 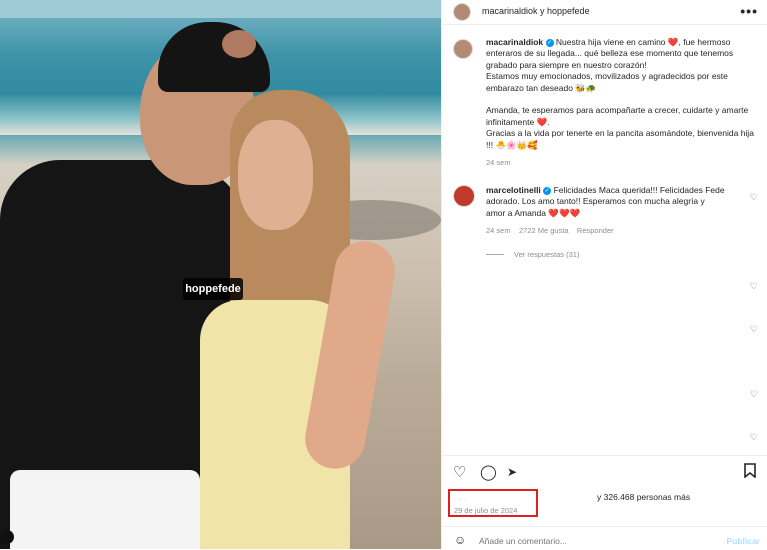 What do you see at coordinates (589, 541) in the screenshot?
I see `comment-input` at bounding box center [589, 541].